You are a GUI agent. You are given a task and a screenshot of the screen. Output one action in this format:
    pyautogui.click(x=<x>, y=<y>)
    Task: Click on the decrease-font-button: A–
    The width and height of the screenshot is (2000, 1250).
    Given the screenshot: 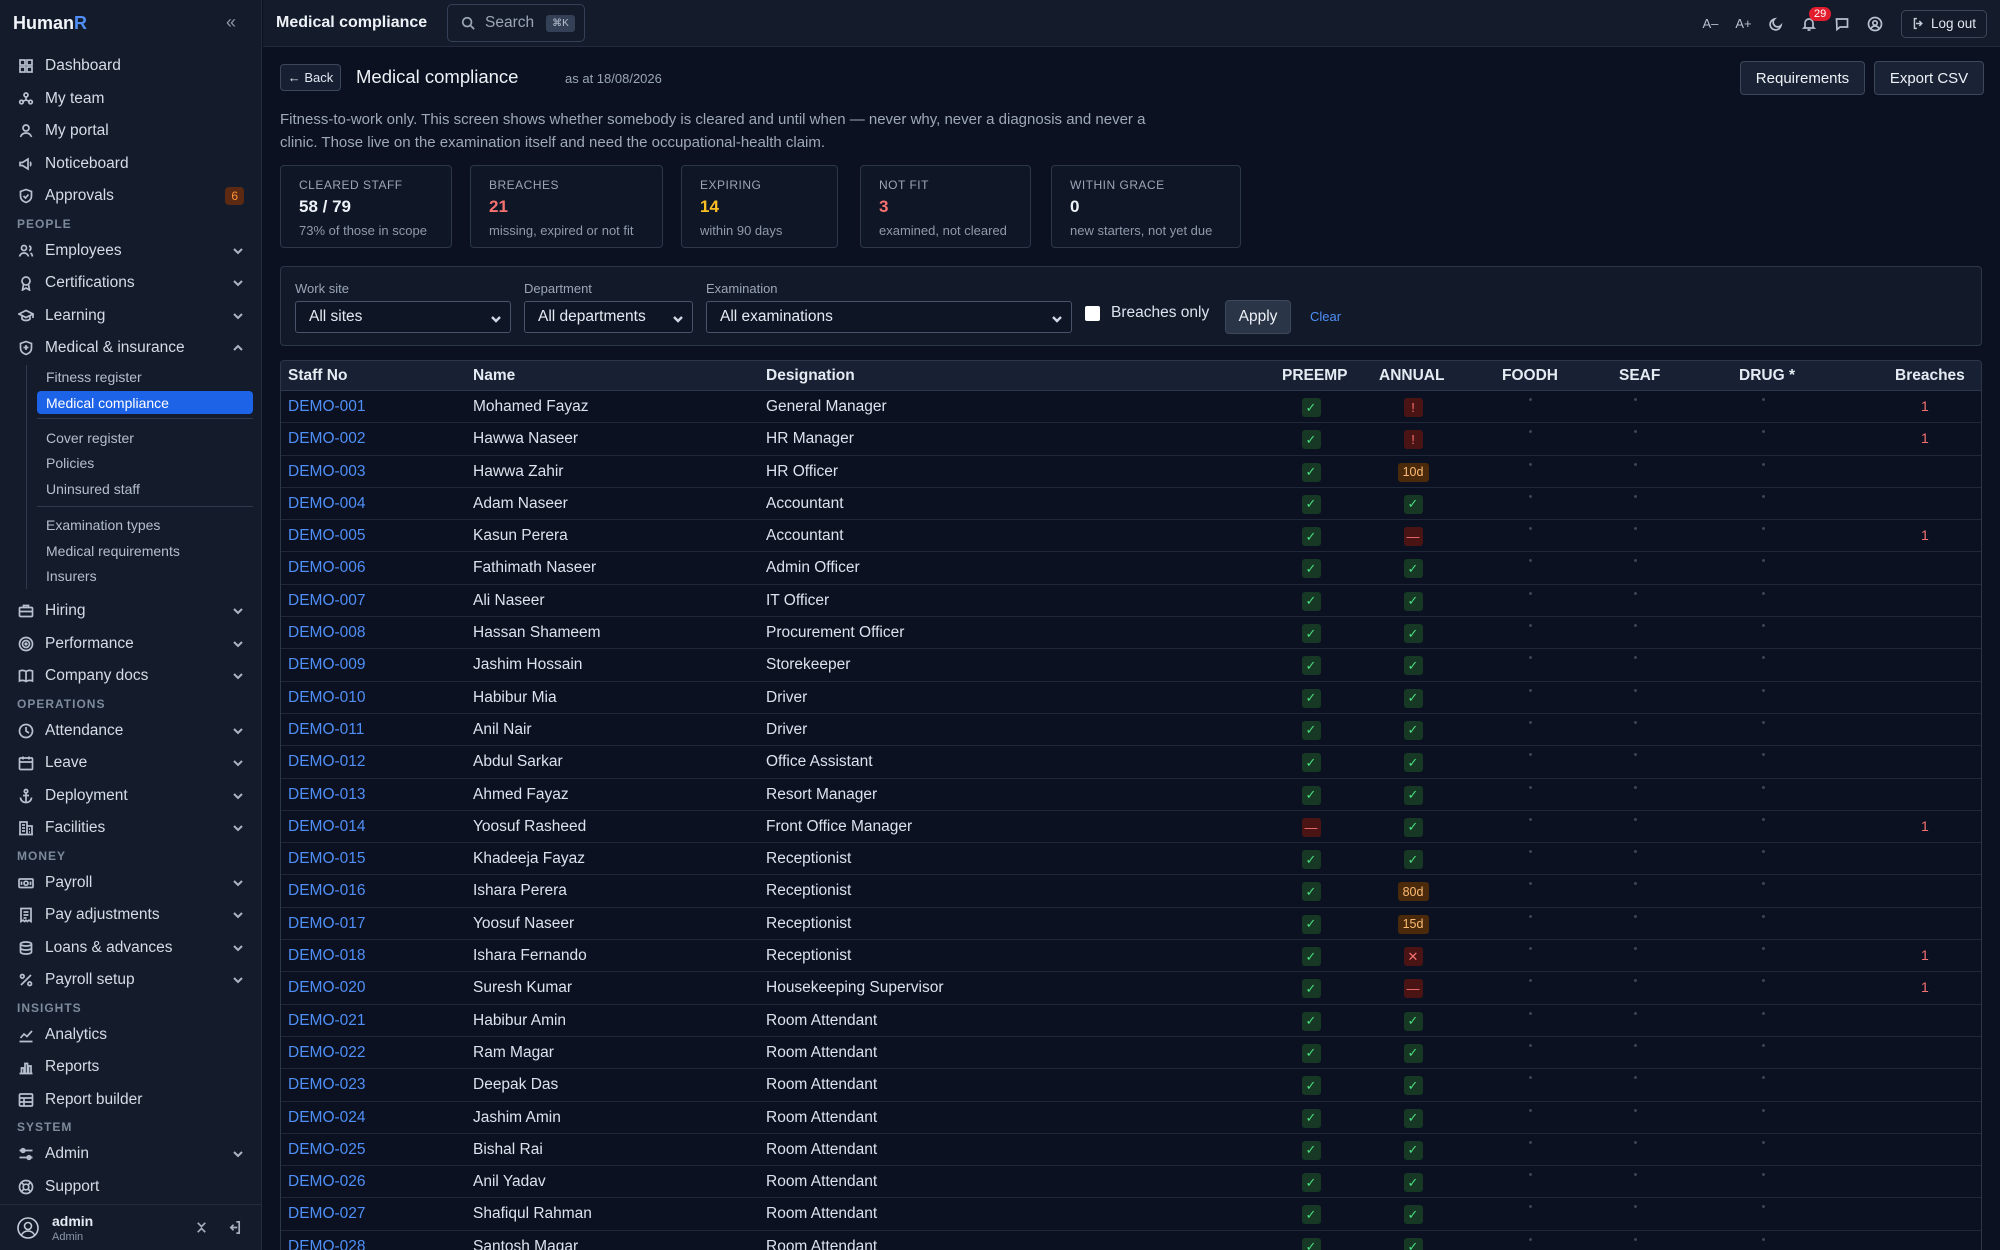 What is the action you would take?
    pyautogui.click(x=1710, y=24)
    